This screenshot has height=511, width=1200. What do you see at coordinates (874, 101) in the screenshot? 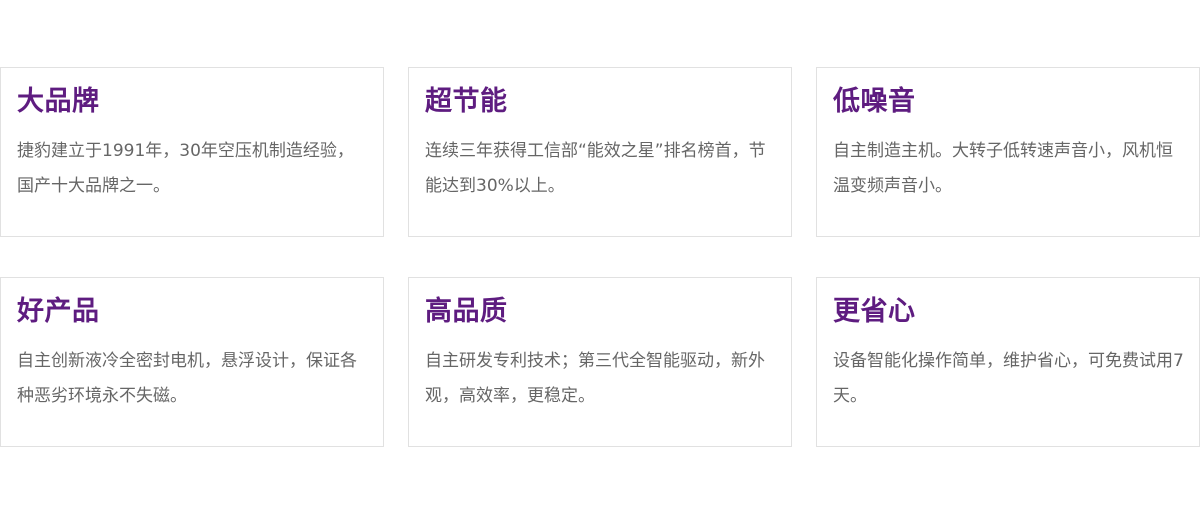
I see `feature-title: 低噪音` at bounding box center [874, 101].